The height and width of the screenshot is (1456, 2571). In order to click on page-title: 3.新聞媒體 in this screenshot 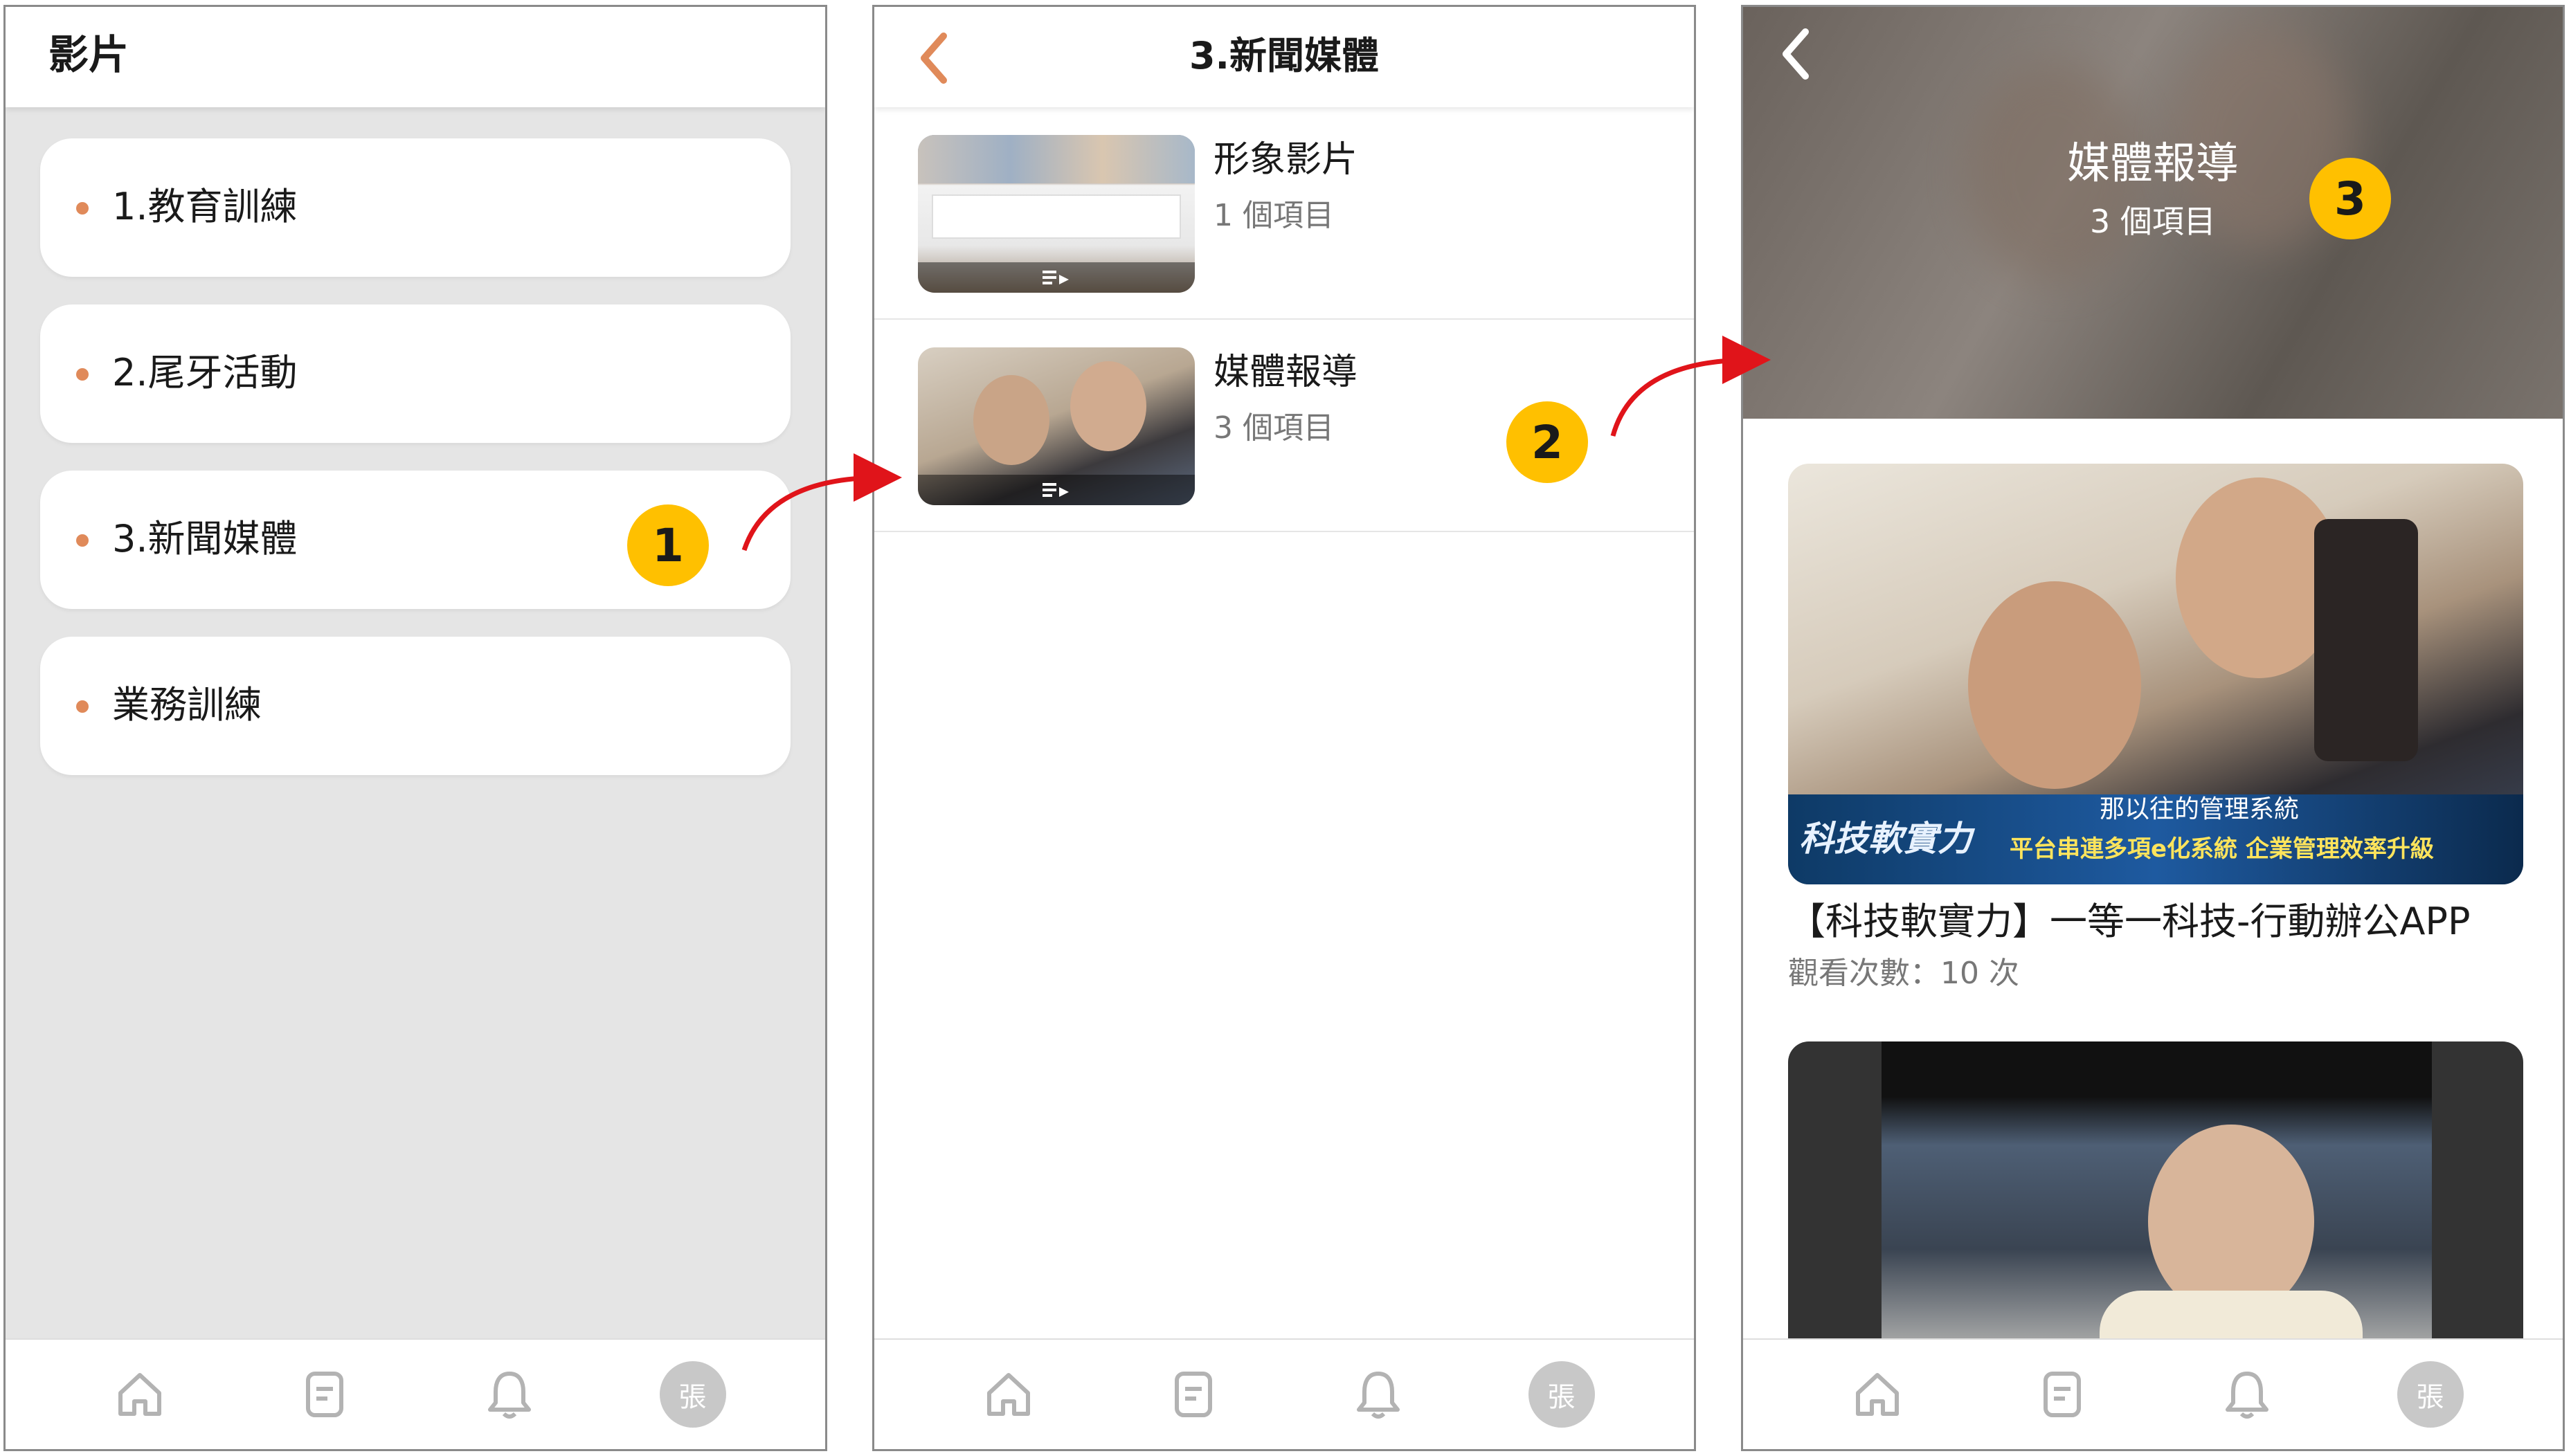, I will do `click(1284, 56)`.